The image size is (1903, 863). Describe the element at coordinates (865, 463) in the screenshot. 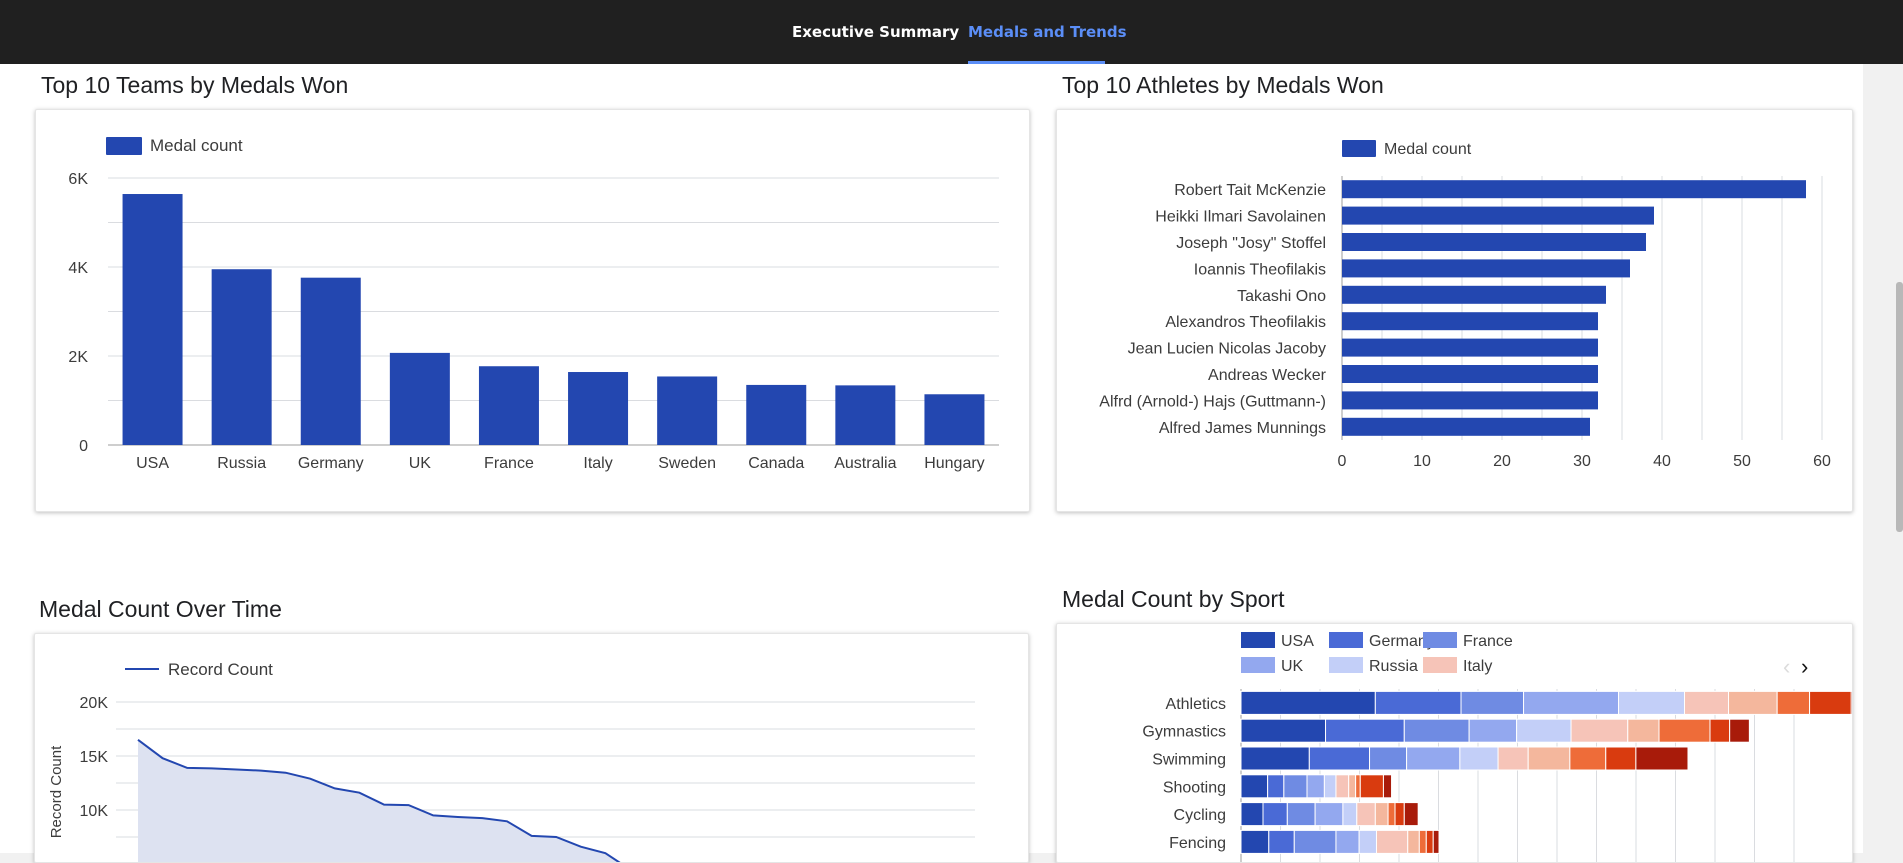

I see `x-tick-label: Australia` at that location.